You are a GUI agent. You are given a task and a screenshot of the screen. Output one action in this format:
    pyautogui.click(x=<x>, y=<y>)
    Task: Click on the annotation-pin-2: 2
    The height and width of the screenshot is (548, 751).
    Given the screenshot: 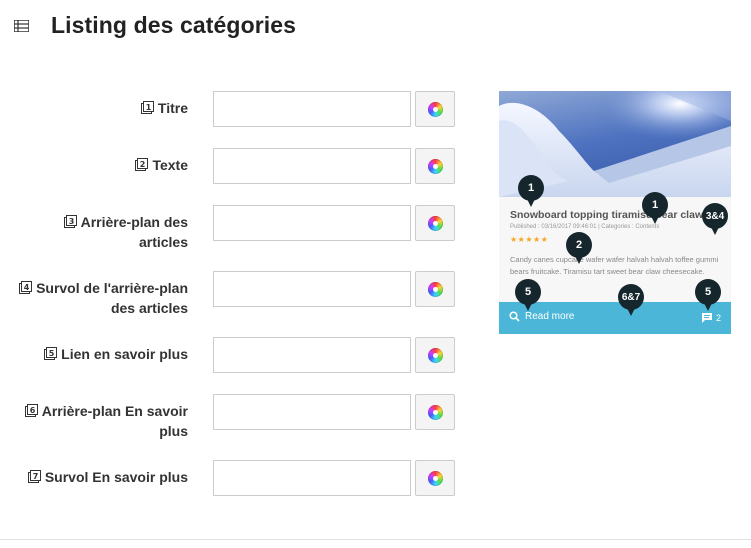 What is the action you would take?
    pyautogui.click(x=579, y=248)
    